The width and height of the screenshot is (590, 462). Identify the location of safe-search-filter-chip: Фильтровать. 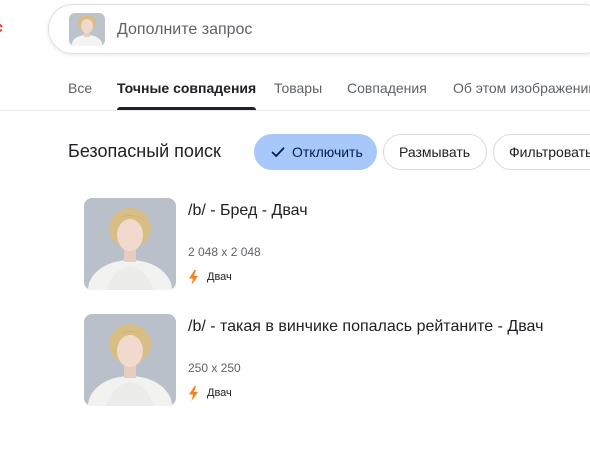
(541, 152).